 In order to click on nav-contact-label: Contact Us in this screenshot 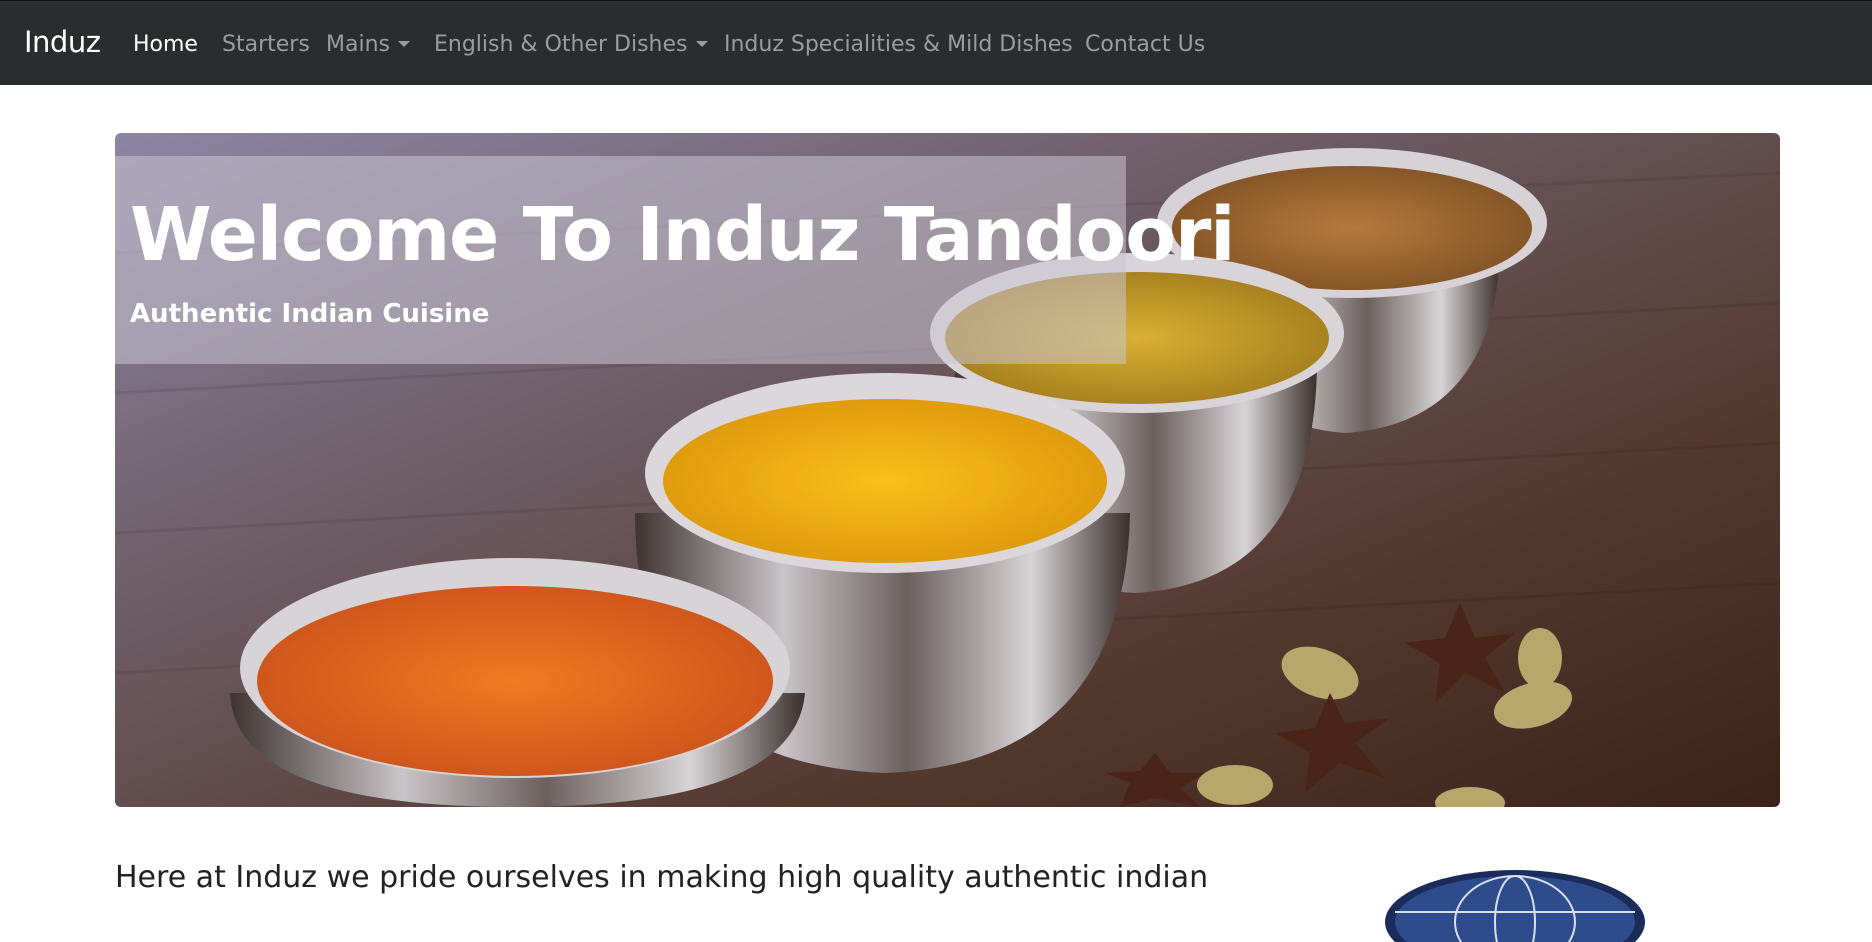, I will do `click(1145, 44)`.